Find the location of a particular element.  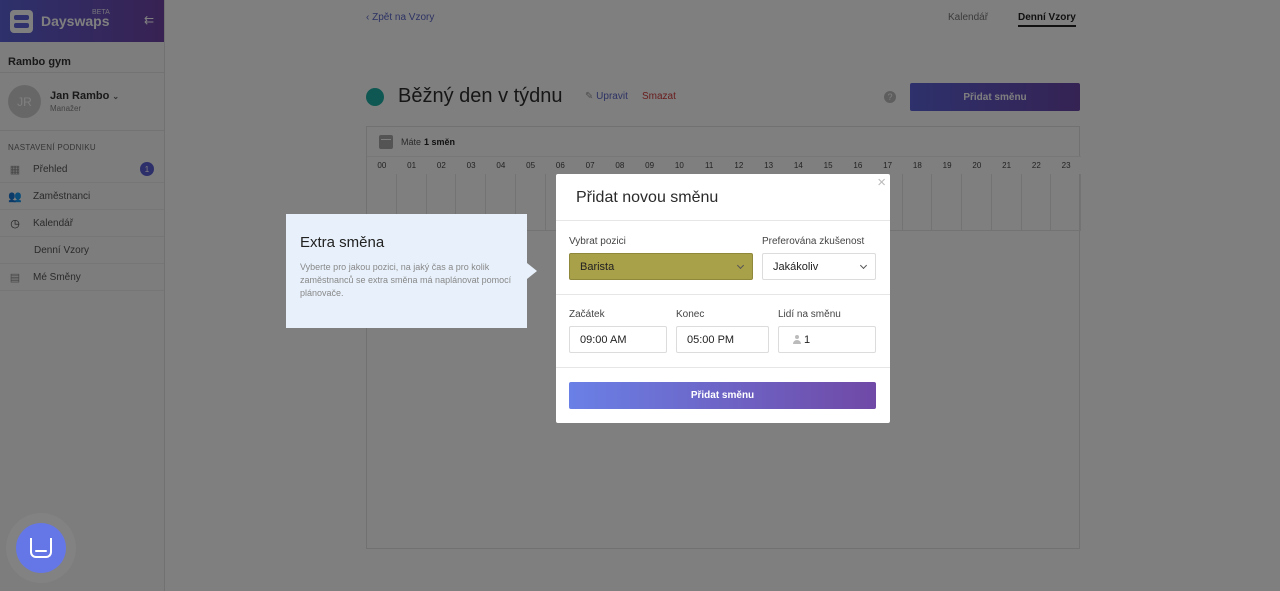

close-icon: × is located at coordinates (881, 182).